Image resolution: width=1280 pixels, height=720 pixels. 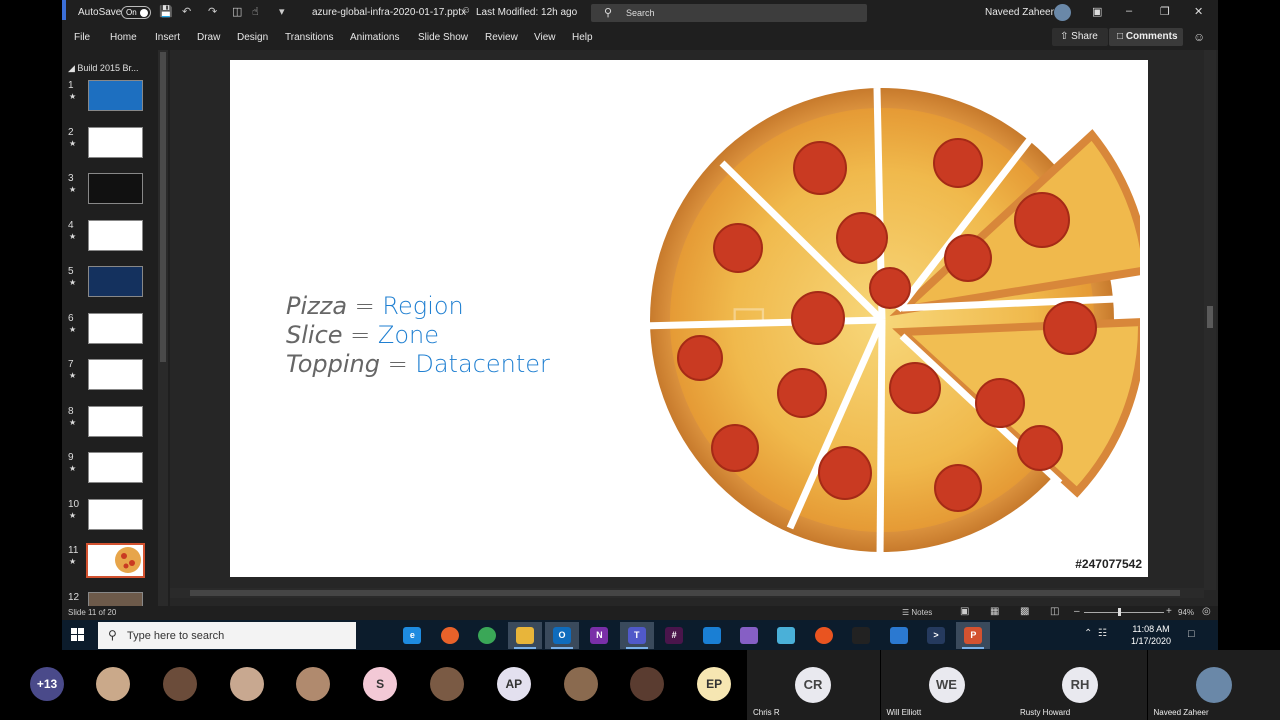 I want to click on participant-tile: CR Chris R, so click(x=813, y=685).